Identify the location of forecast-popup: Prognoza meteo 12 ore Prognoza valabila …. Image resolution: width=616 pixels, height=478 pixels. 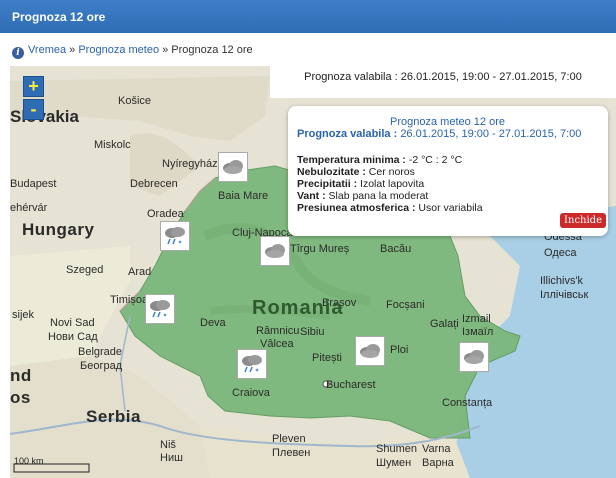
(448, 171).